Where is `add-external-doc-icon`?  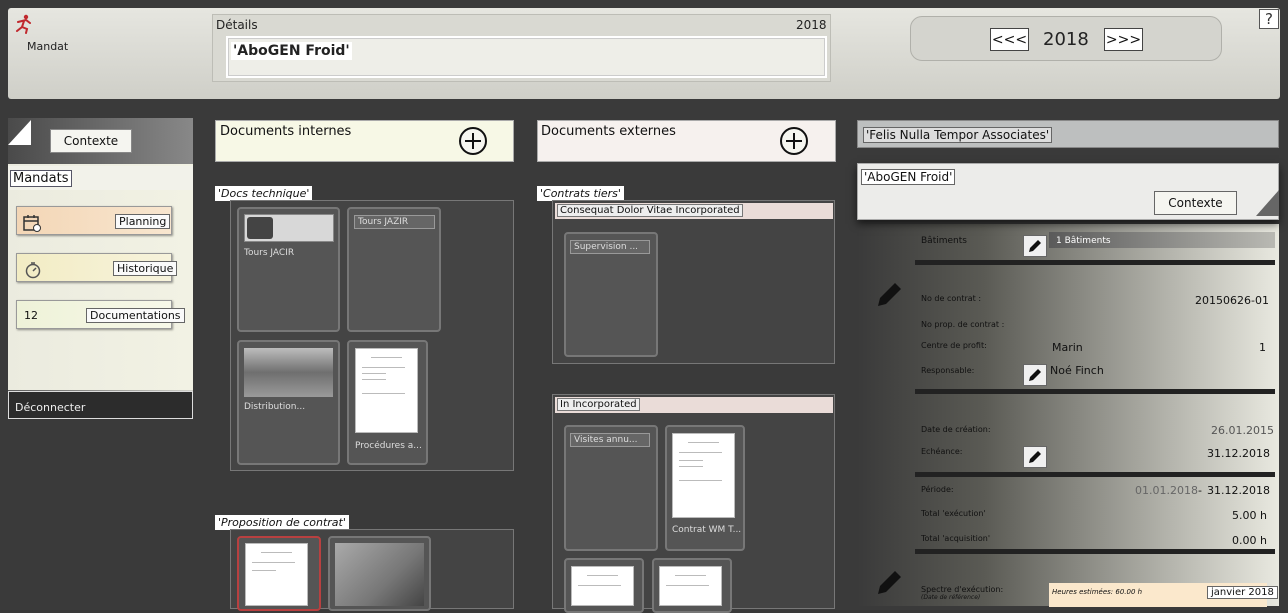
add-external-doc-icon is located at coordinates (794, 141).